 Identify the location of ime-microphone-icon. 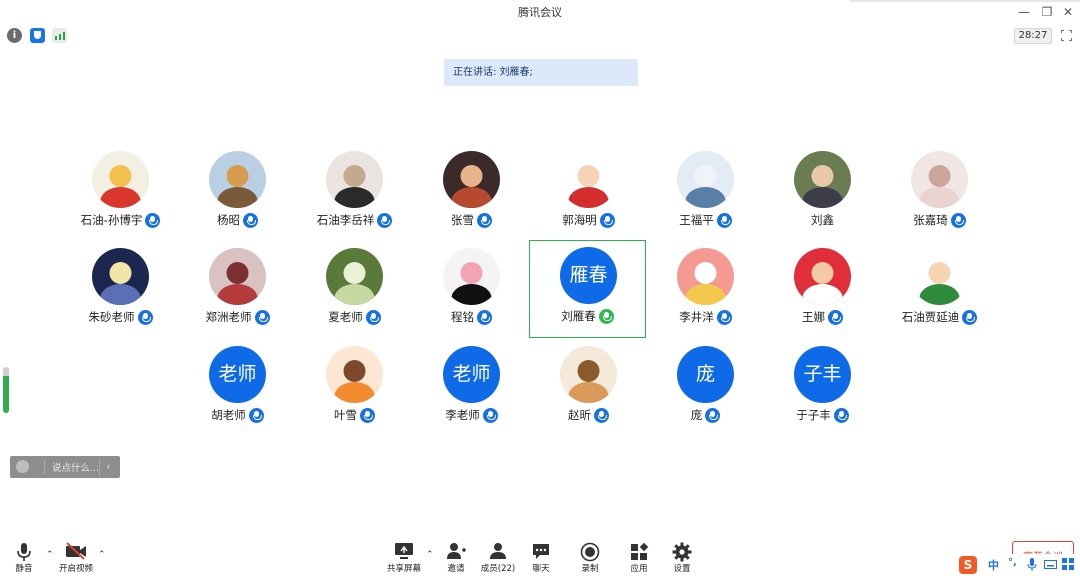
(1032, 565).